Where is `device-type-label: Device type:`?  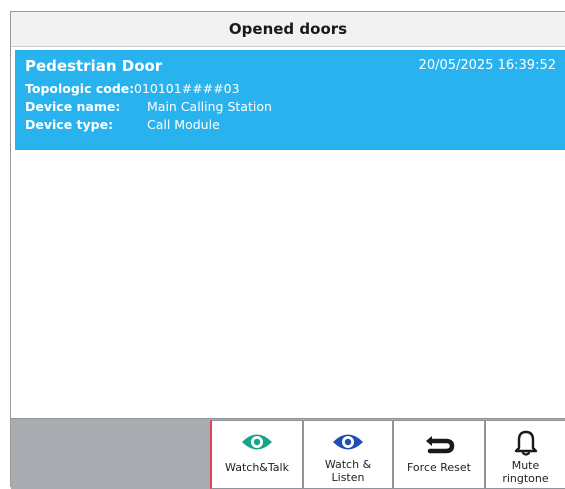
device-type-label: Device type: is located at coordinates (69, 124).